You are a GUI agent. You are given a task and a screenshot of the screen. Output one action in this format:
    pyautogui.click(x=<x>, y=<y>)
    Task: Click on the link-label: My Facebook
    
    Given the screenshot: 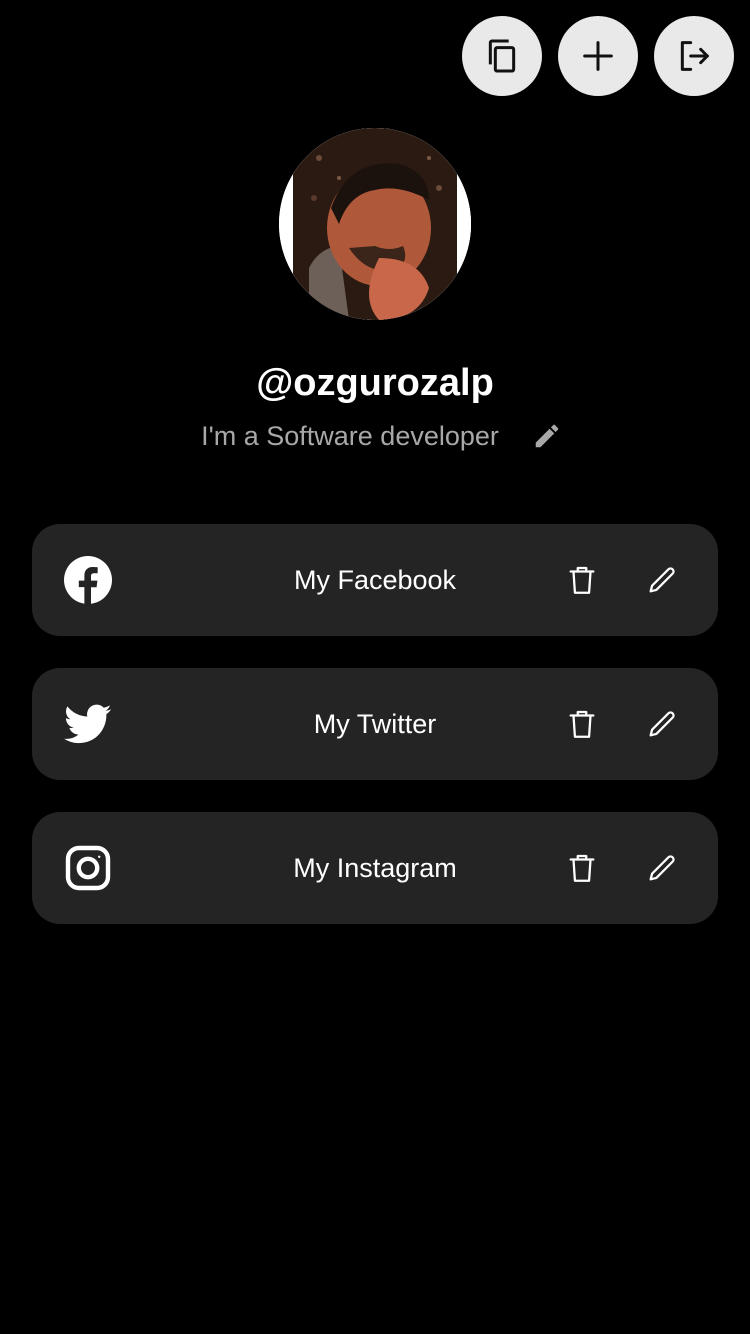 What is the action you would take?
    pyautogui.click(x=375, y=580)
    